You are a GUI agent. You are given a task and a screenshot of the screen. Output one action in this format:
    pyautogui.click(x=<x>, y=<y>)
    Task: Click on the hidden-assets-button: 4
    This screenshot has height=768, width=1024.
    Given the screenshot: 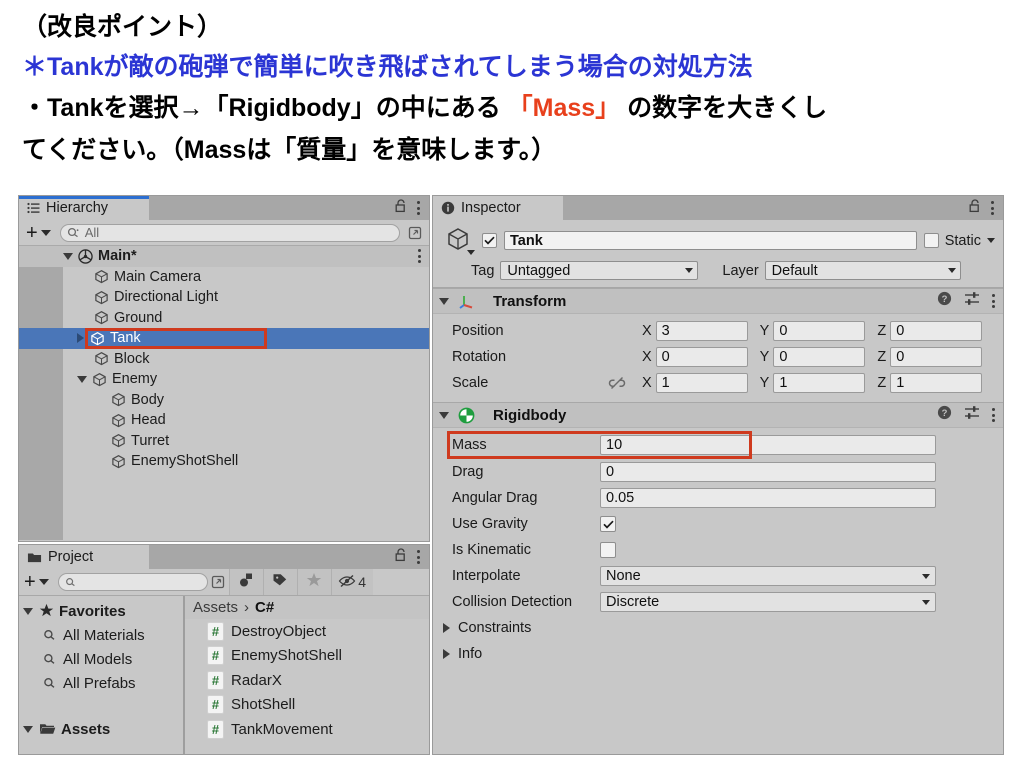 What is the action you would take?
    pyautogui.click(x=351, y=582)
    